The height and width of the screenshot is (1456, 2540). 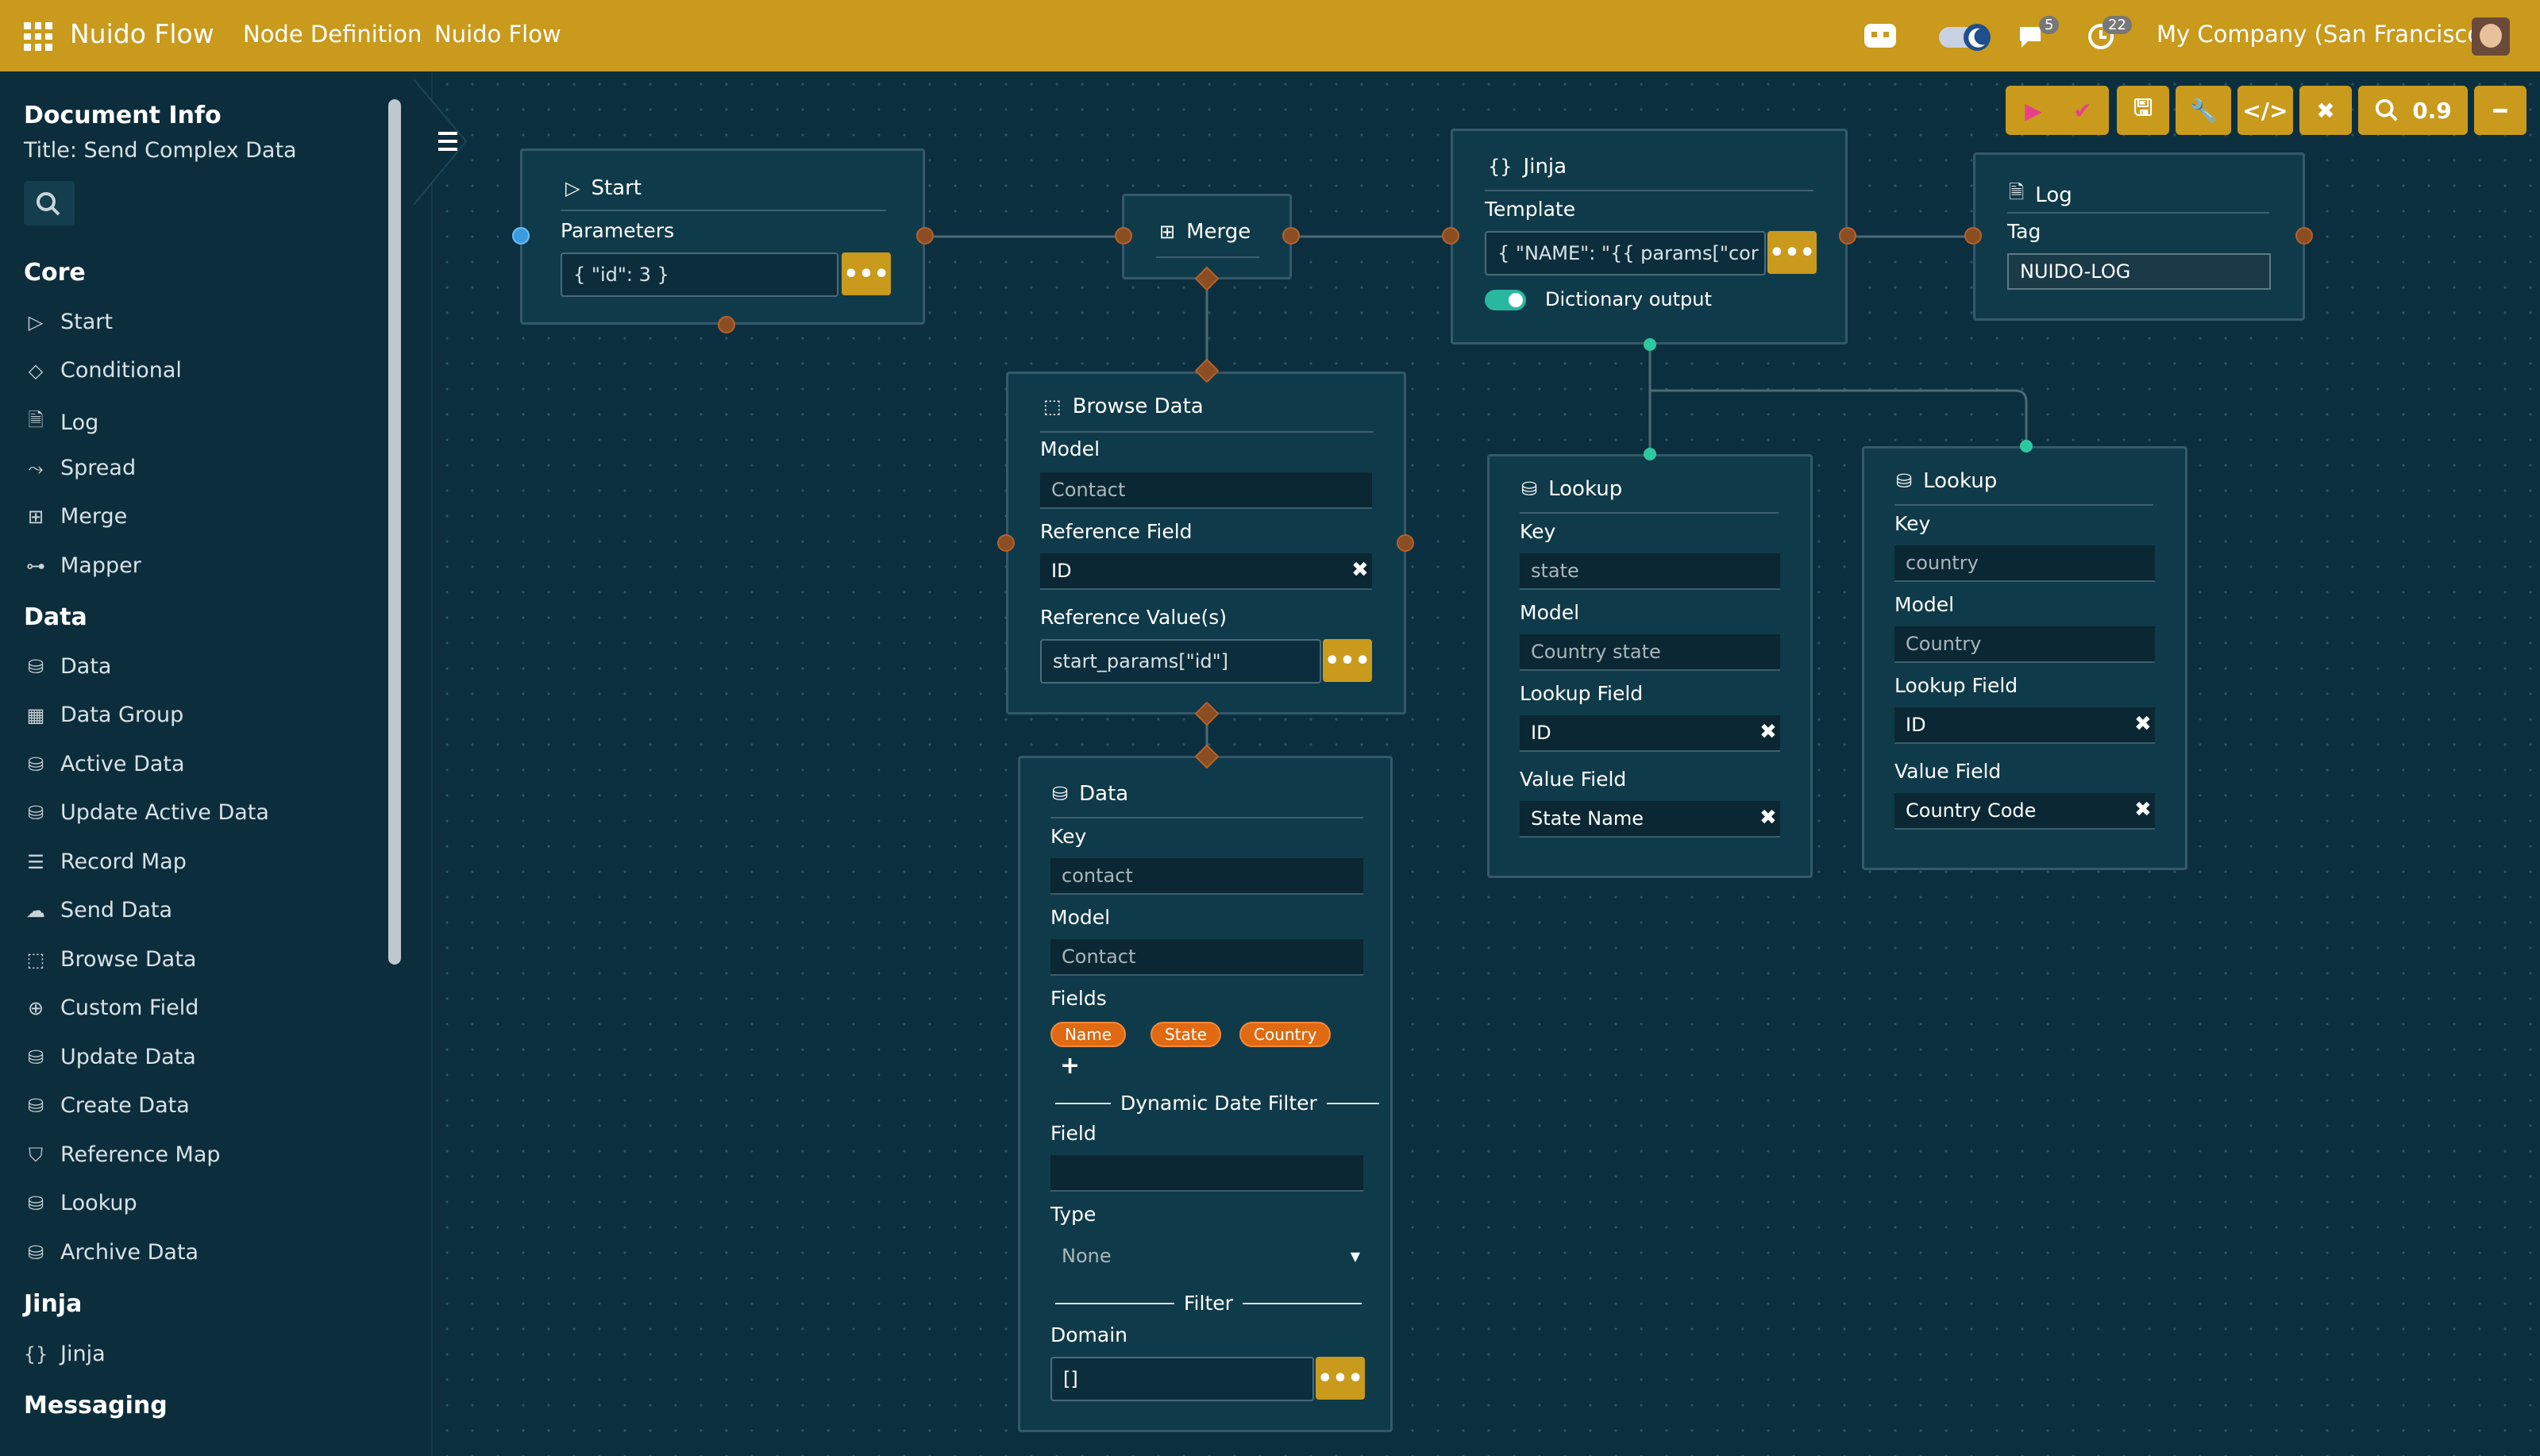 I want to click on key-input: country, so click(x=2024, y=563).